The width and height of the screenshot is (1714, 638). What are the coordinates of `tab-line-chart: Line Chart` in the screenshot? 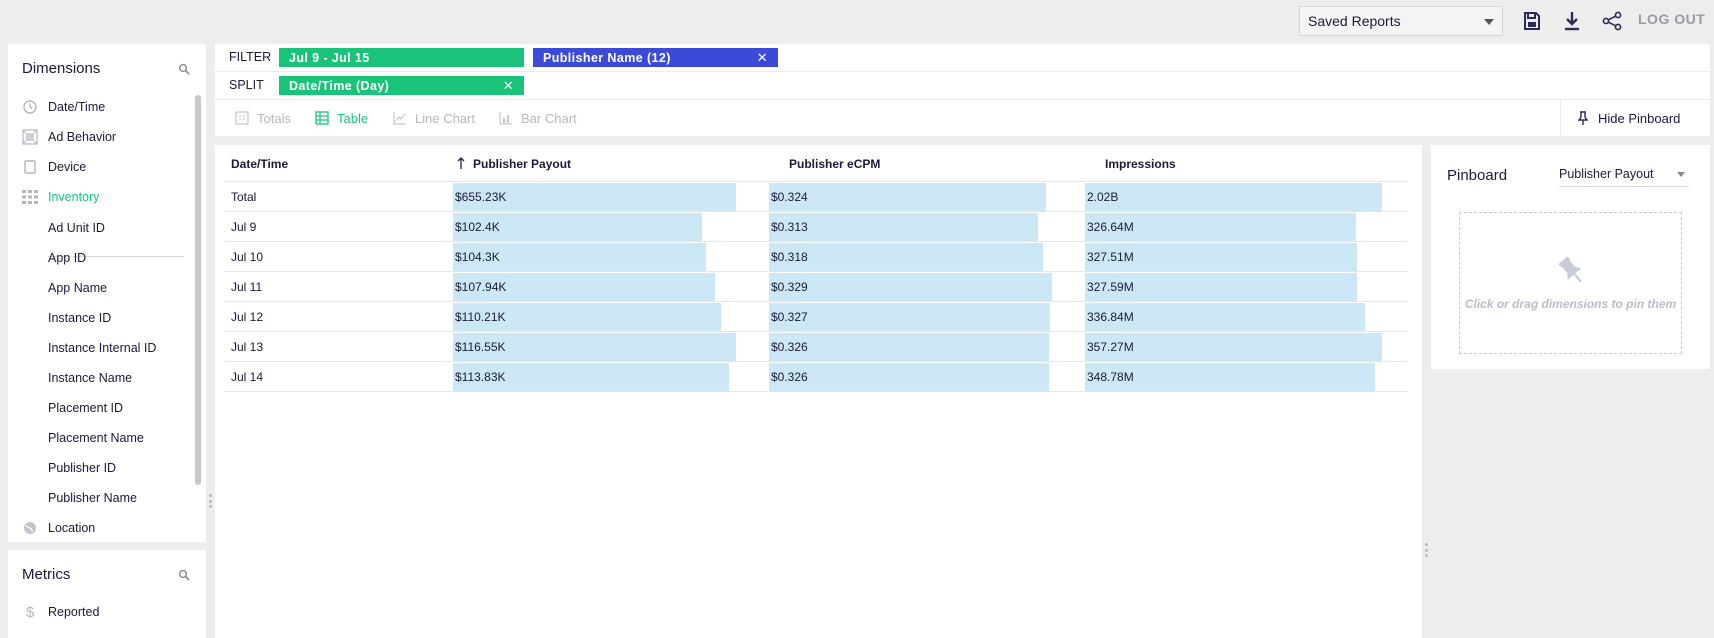 It's located at (434, 118).